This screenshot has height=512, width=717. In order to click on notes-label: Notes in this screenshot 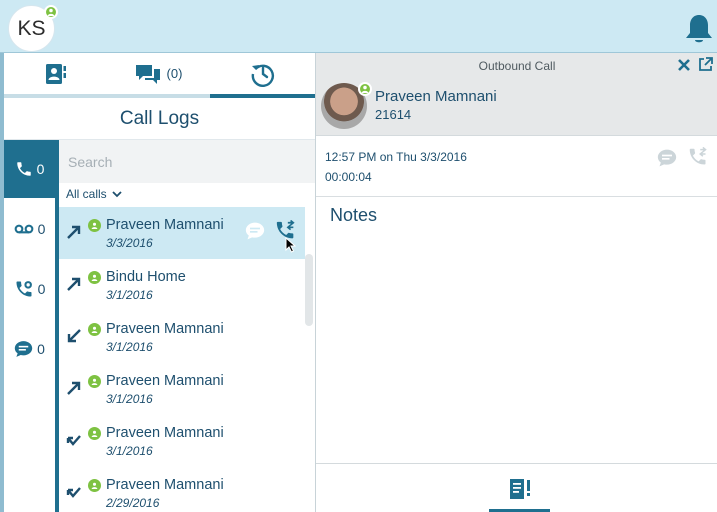, I will do `click(354, 215)`.